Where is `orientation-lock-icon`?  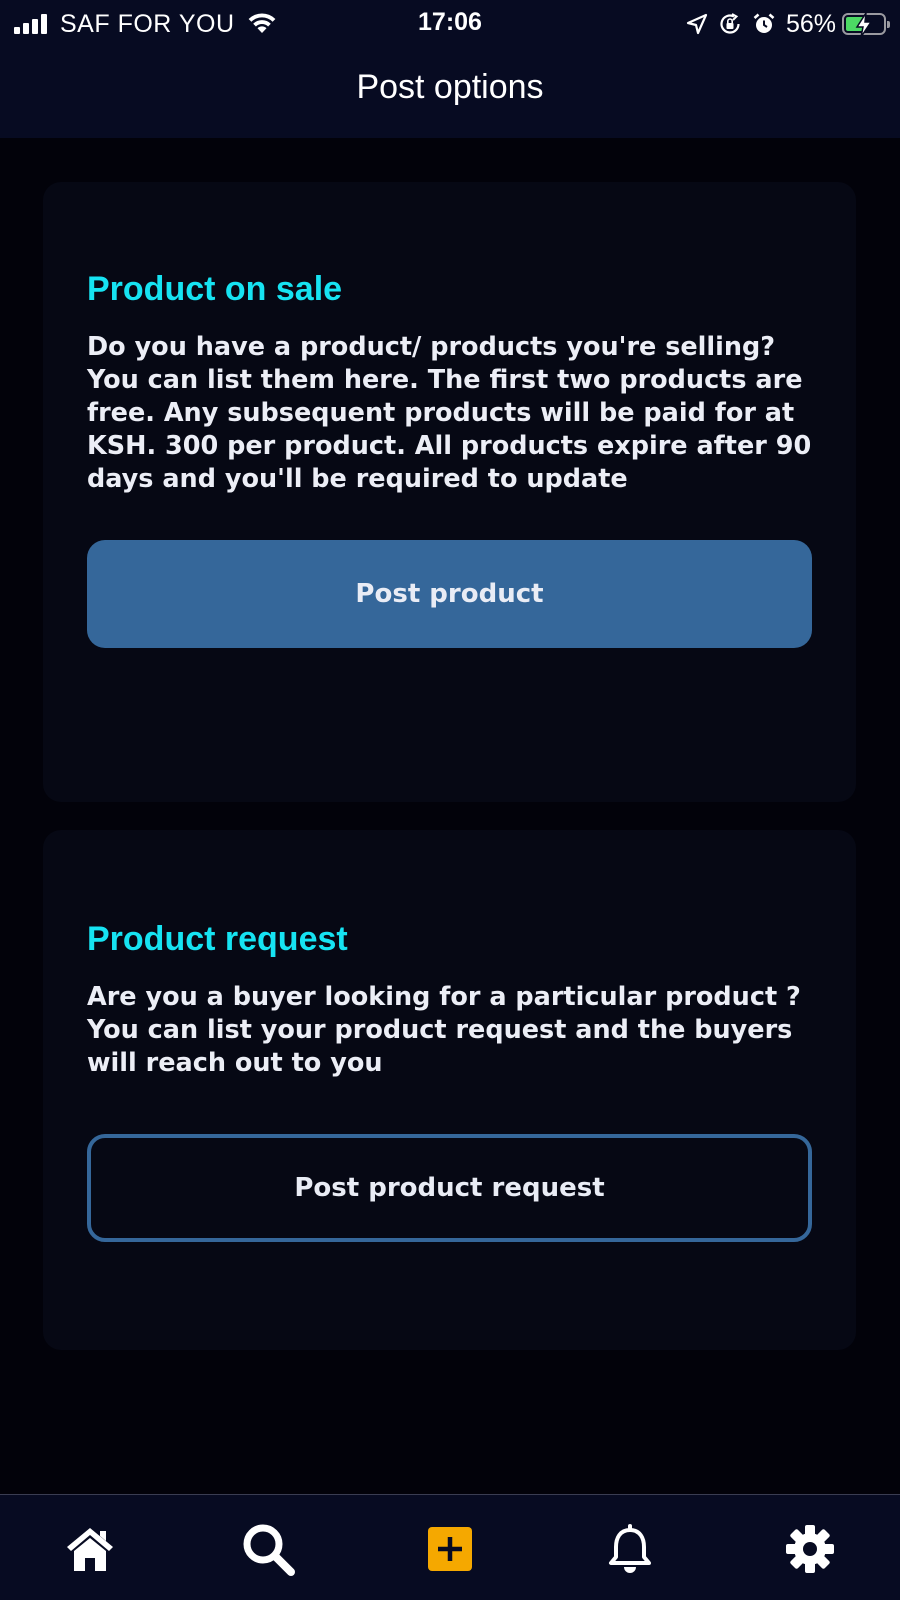 orientation-lock-icon is located at coordinates (730, 24).